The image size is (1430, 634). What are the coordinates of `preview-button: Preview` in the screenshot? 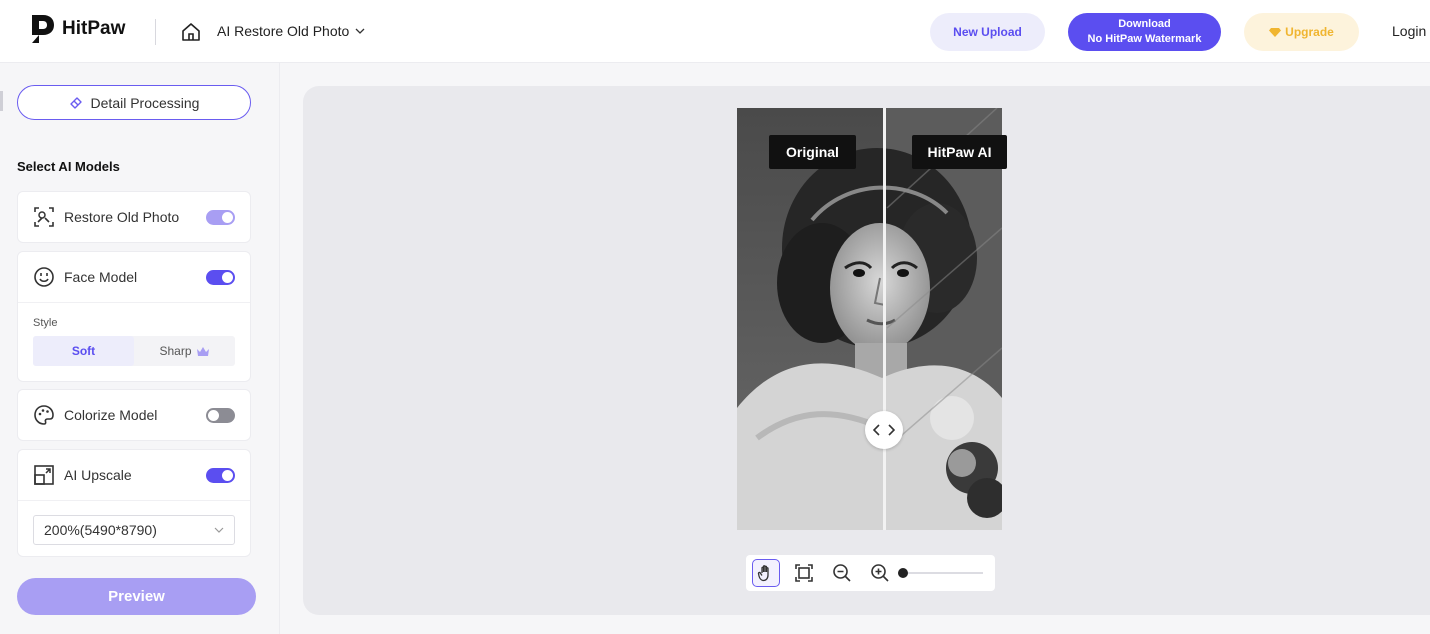 It's located at (136, 596).